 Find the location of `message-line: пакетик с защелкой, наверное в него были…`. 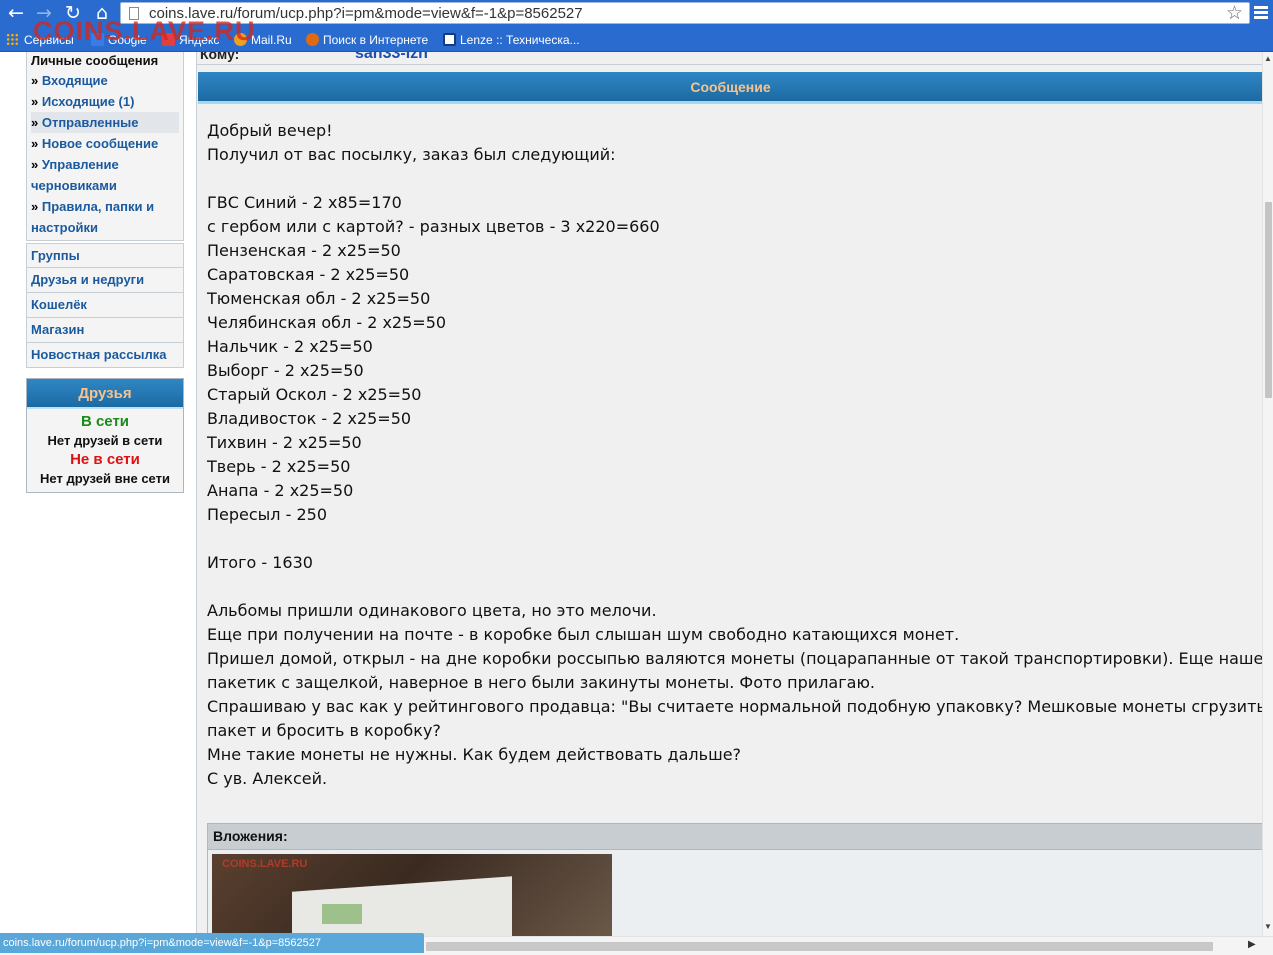

message-line: пакетик с защелкой, наверное в него были… is located at coordinates (541, 682).